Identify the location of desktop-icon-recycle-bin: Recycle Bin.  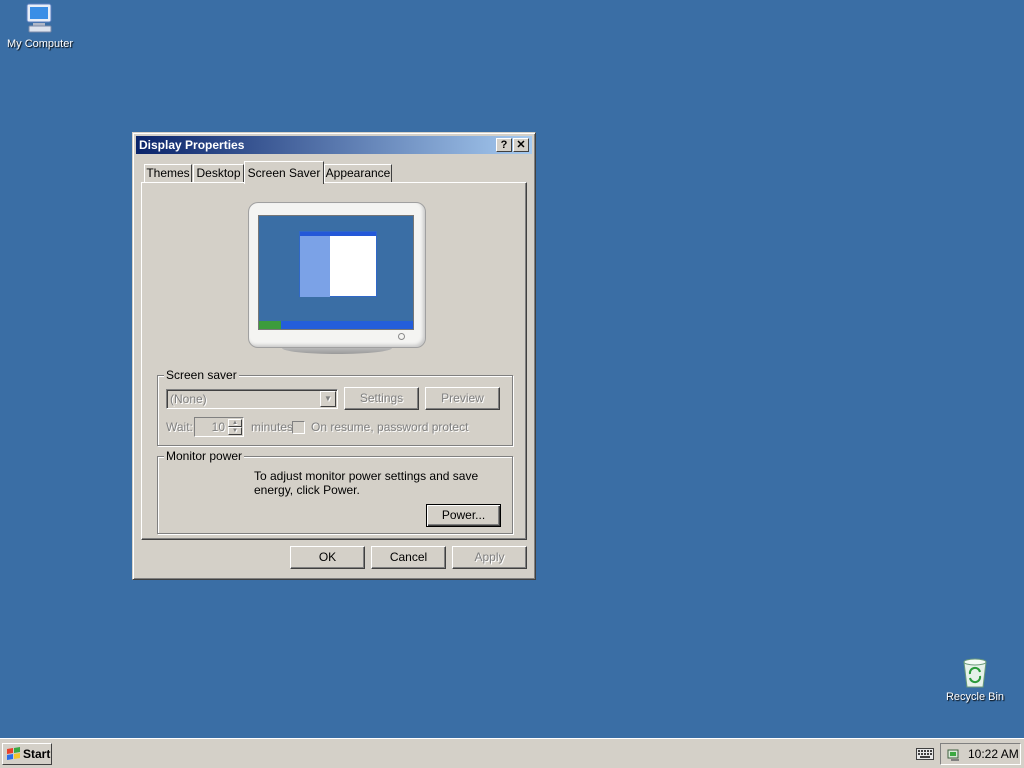
(975, 680).